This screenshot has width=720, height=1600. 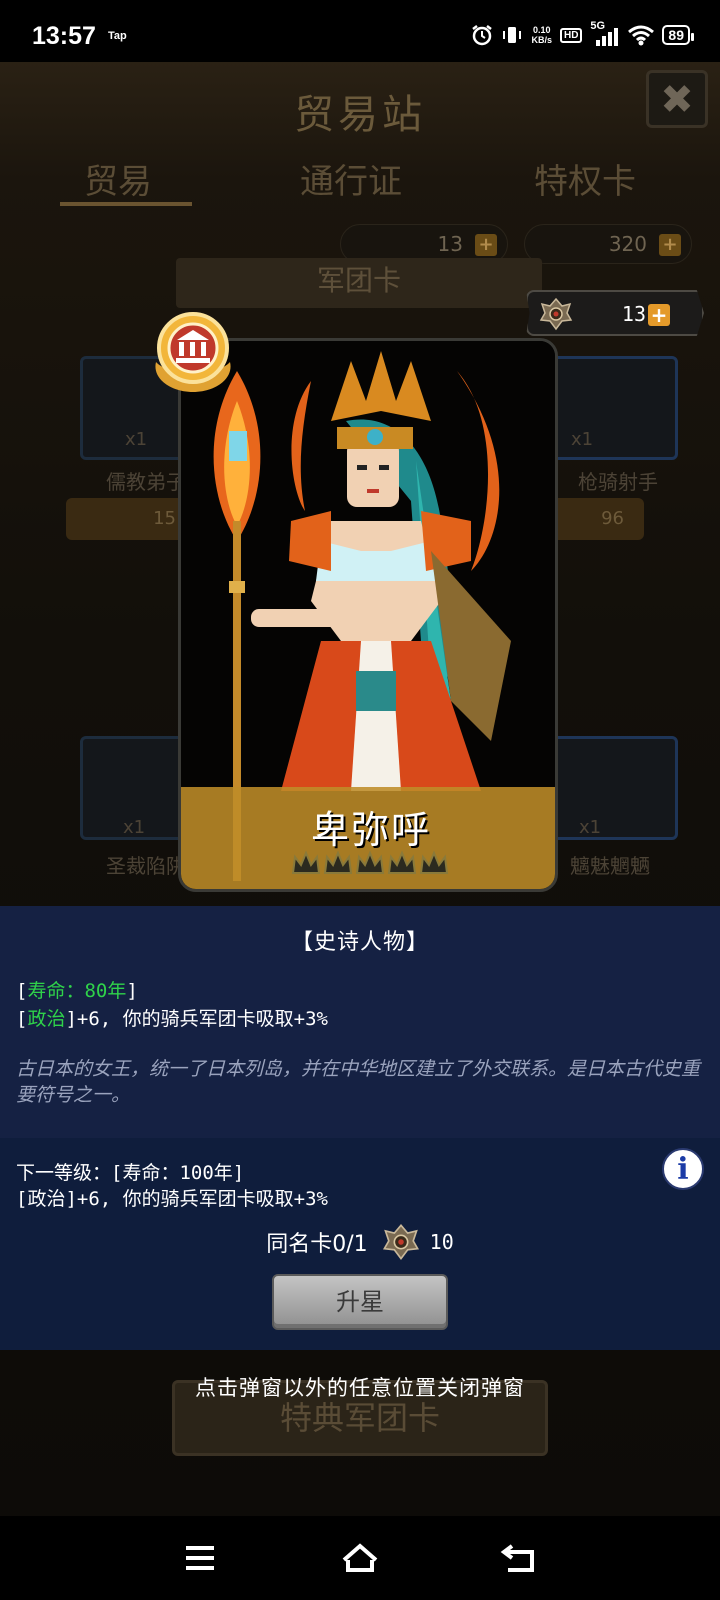 I want to click on upgrade-cost: 10, so click(x=441, y=1242).